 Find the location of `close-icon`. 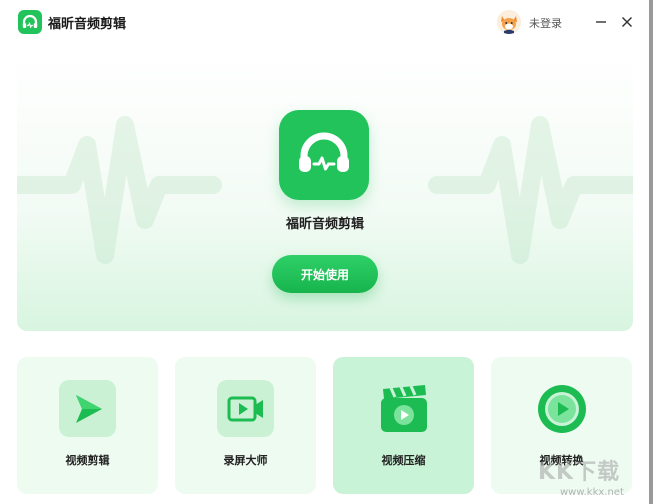

close-icon is located at coordinates (627, 22).